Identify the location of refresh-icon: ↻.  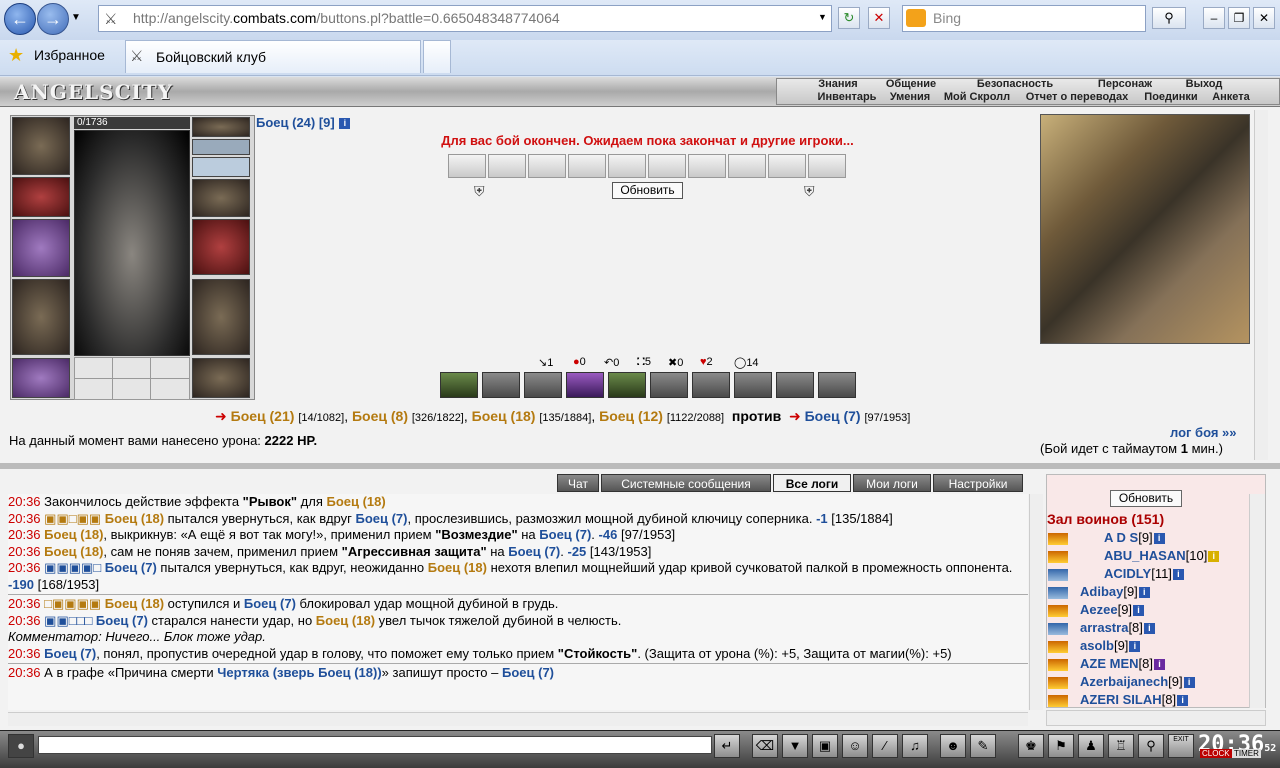
(849, 18).